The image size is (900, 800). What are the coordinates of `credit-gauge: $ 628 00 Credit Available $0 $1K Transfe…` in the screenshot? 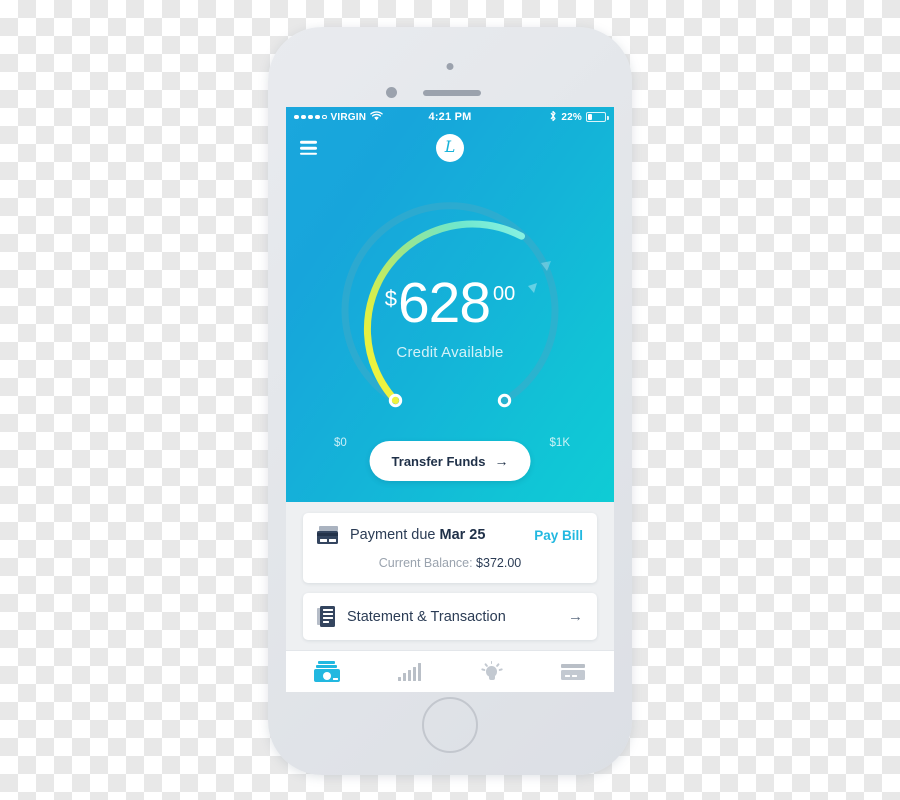 It's located at (450, 325).